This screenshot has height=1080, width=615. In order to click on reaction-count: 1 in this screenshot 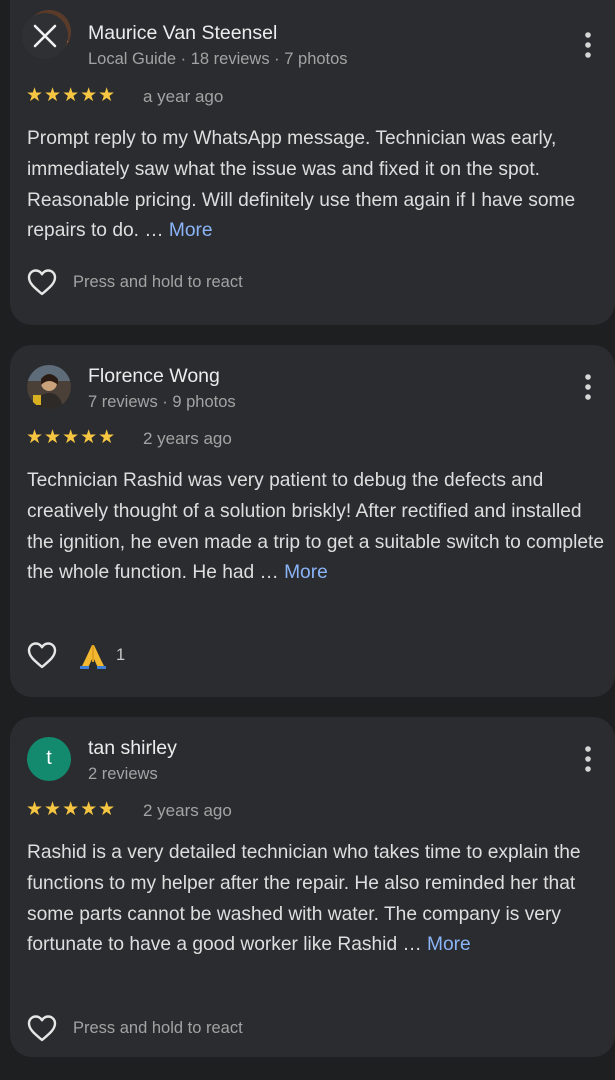, I will do `click(121, 655)`.